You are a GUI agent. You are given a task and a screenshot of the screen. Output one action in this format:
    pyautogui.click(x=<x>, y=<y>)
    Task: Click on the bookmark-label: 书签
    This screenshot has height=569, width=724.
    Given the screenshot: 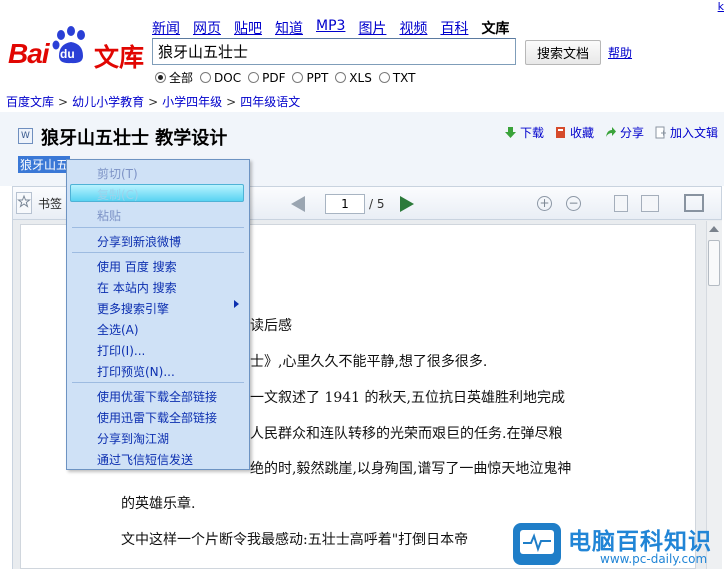 What is the action you would take?
    pyautogui.click(x=50, y=203)
    